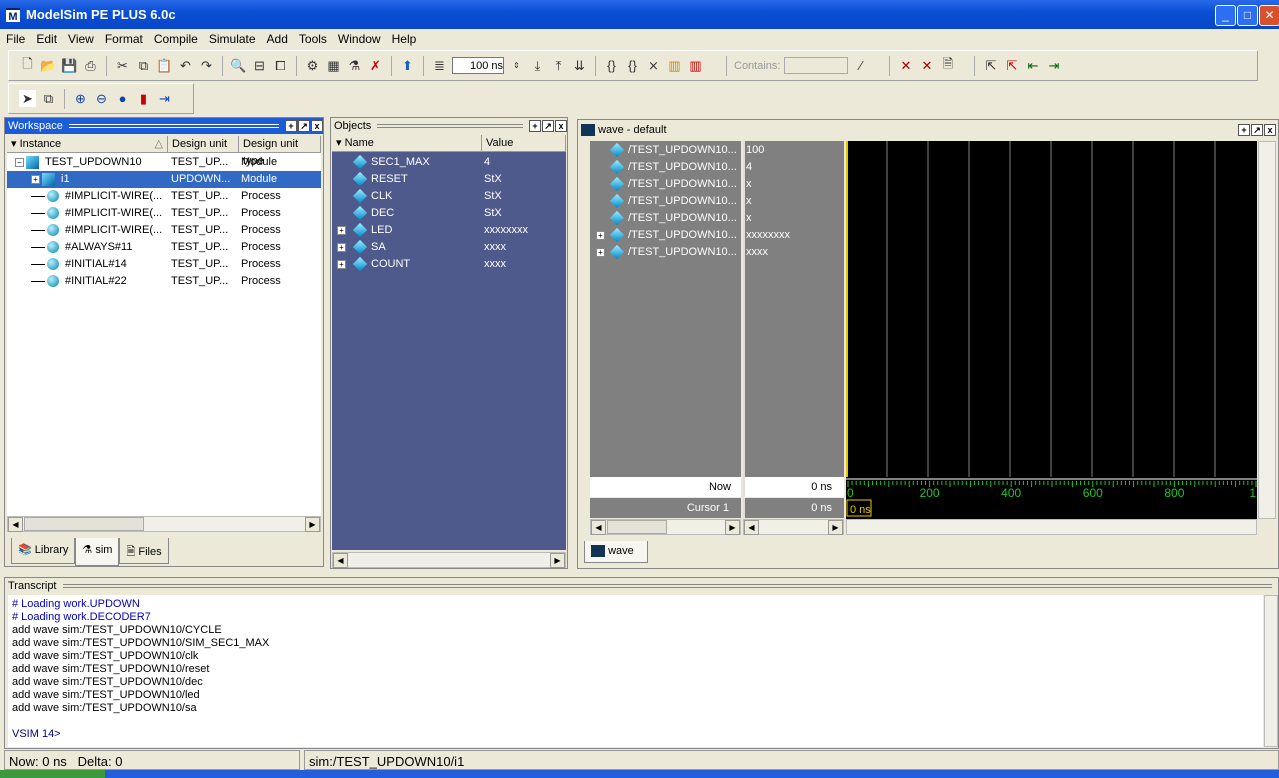 This screenshot has height=778, width=1279. I want to click on menu-format: Format, so click(124, 39).